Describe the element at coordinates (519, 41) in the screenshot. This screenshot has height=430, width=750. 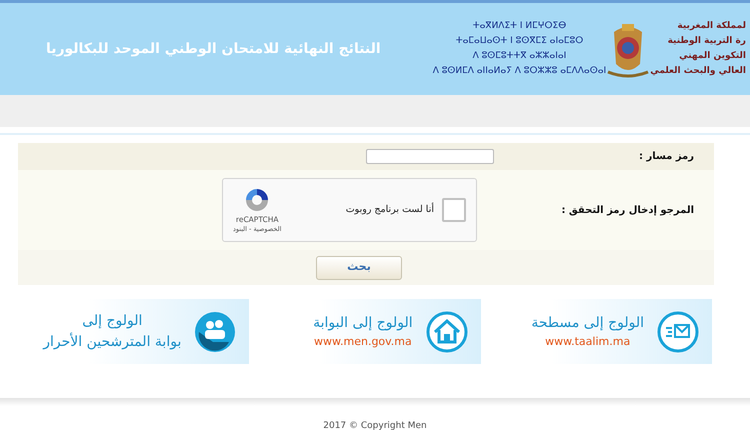
I see `ministry-name-line: ⵜⴰⵎⴰⵡⴰⵙⵜ ⵏ ⵓⵙⴳⵎⵉ ⴰⵏⴰⵎⵓⵔ` at that location.